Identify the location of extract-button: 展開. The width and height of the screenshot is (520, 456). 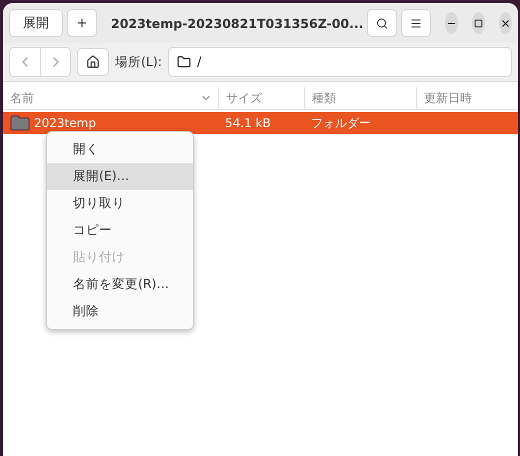
(36, 23).